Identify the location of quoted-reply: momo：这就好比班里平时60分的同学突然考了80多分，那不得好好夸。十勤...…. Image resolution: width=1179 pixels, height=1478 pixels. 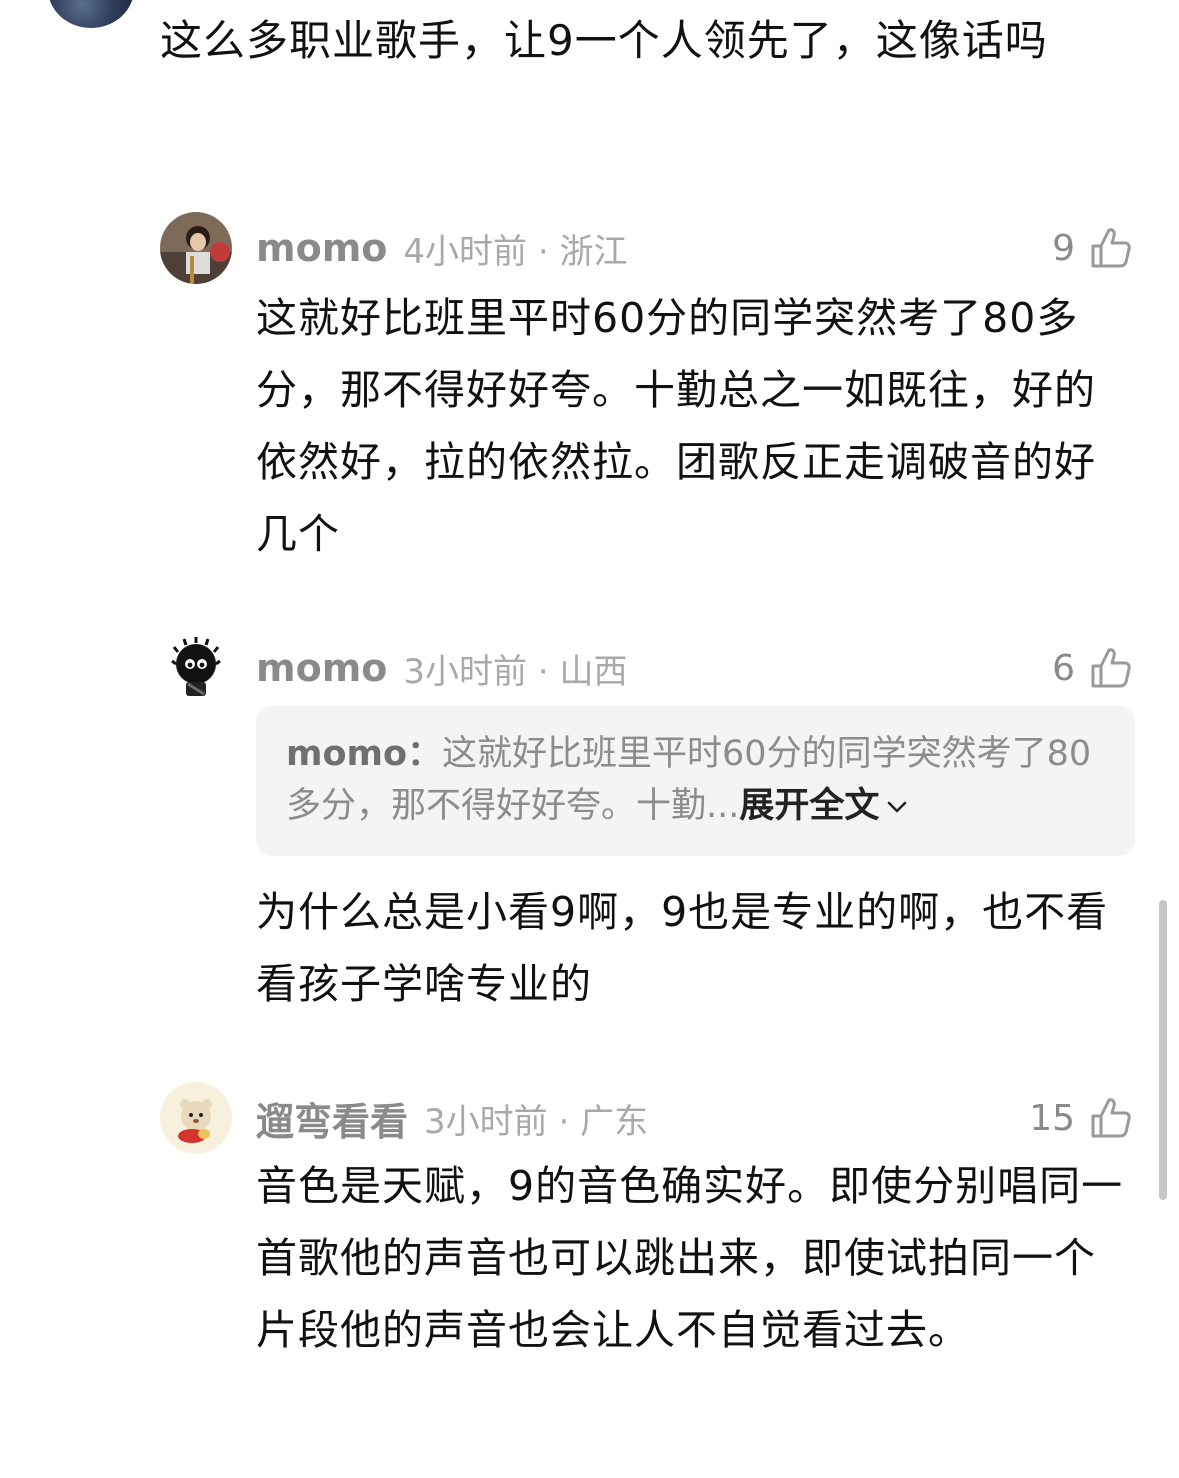
(695, 781).